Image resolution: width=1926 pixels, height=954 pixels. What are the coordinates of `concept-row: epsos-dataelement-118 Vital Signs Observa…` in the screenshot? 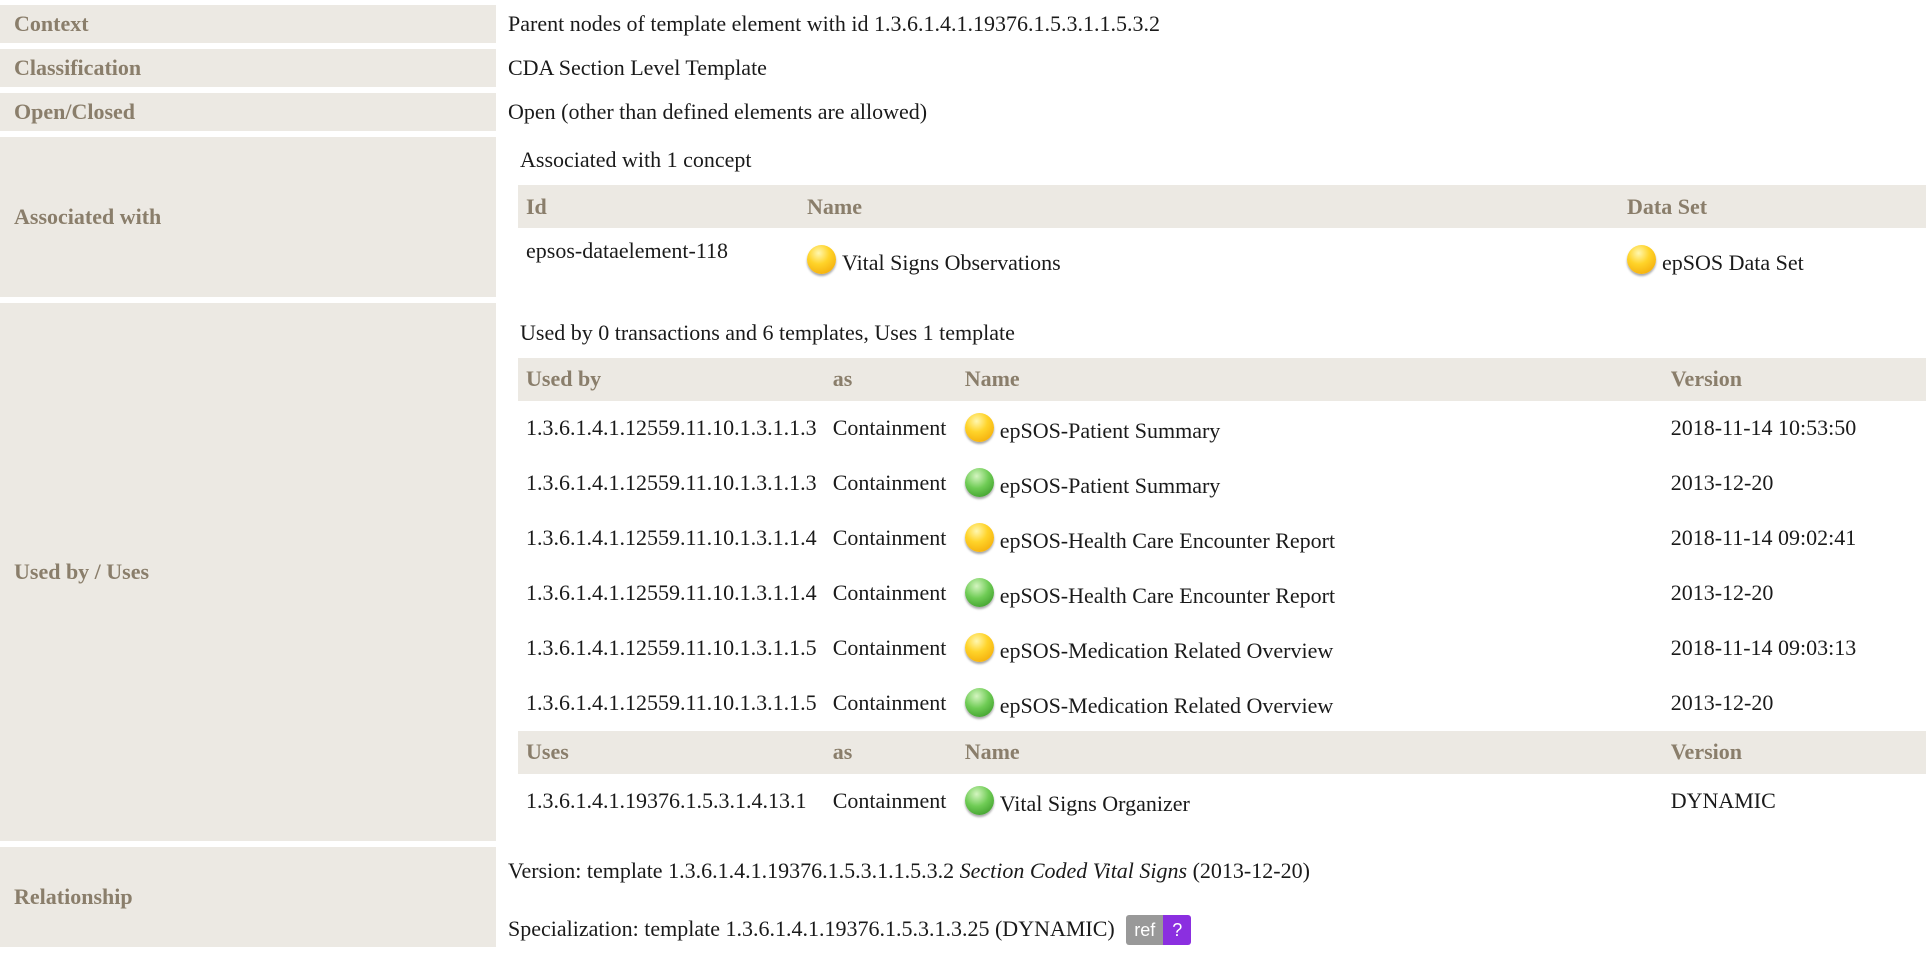 It's located at (1222, 260).